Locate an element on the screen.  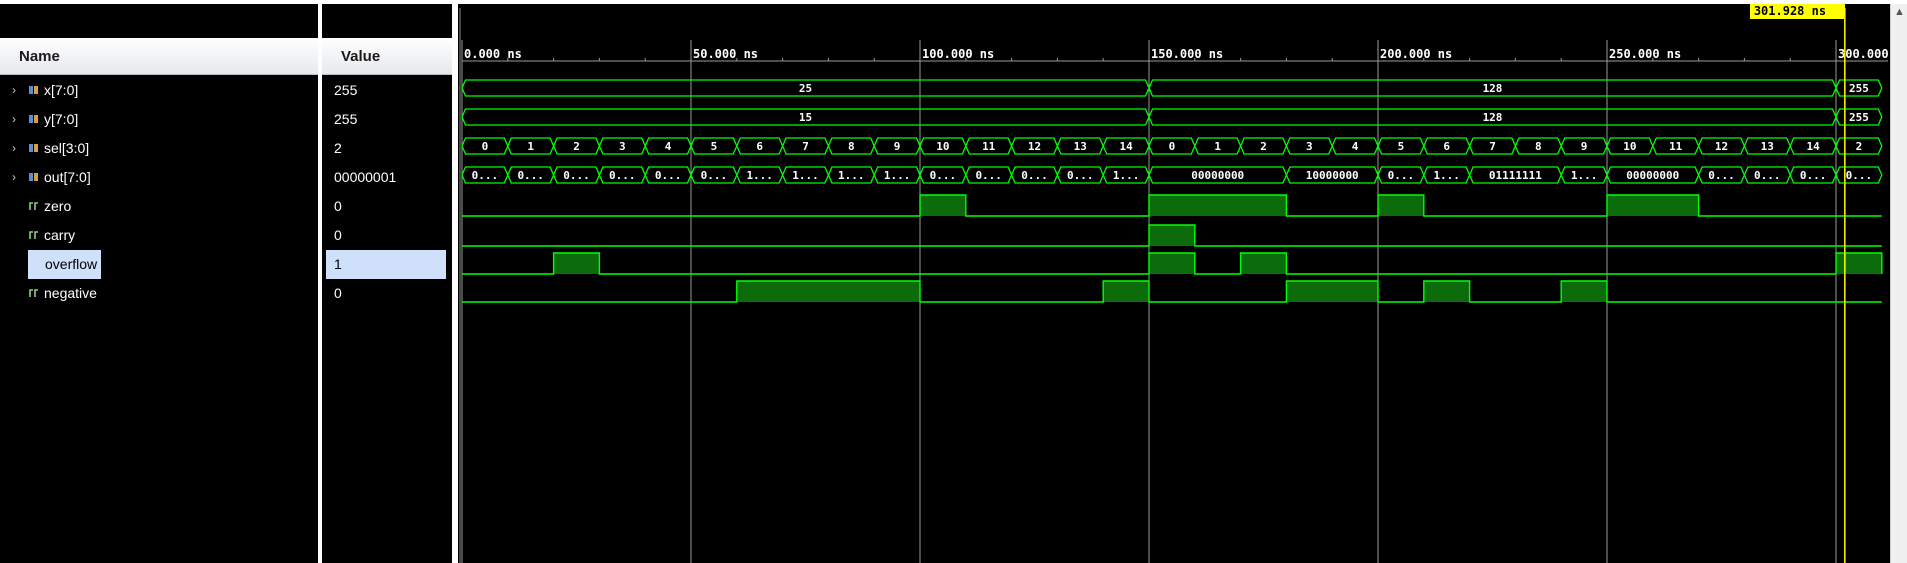
signal-row-sel: › sel[3:0] is located at coordinates (159, 148).